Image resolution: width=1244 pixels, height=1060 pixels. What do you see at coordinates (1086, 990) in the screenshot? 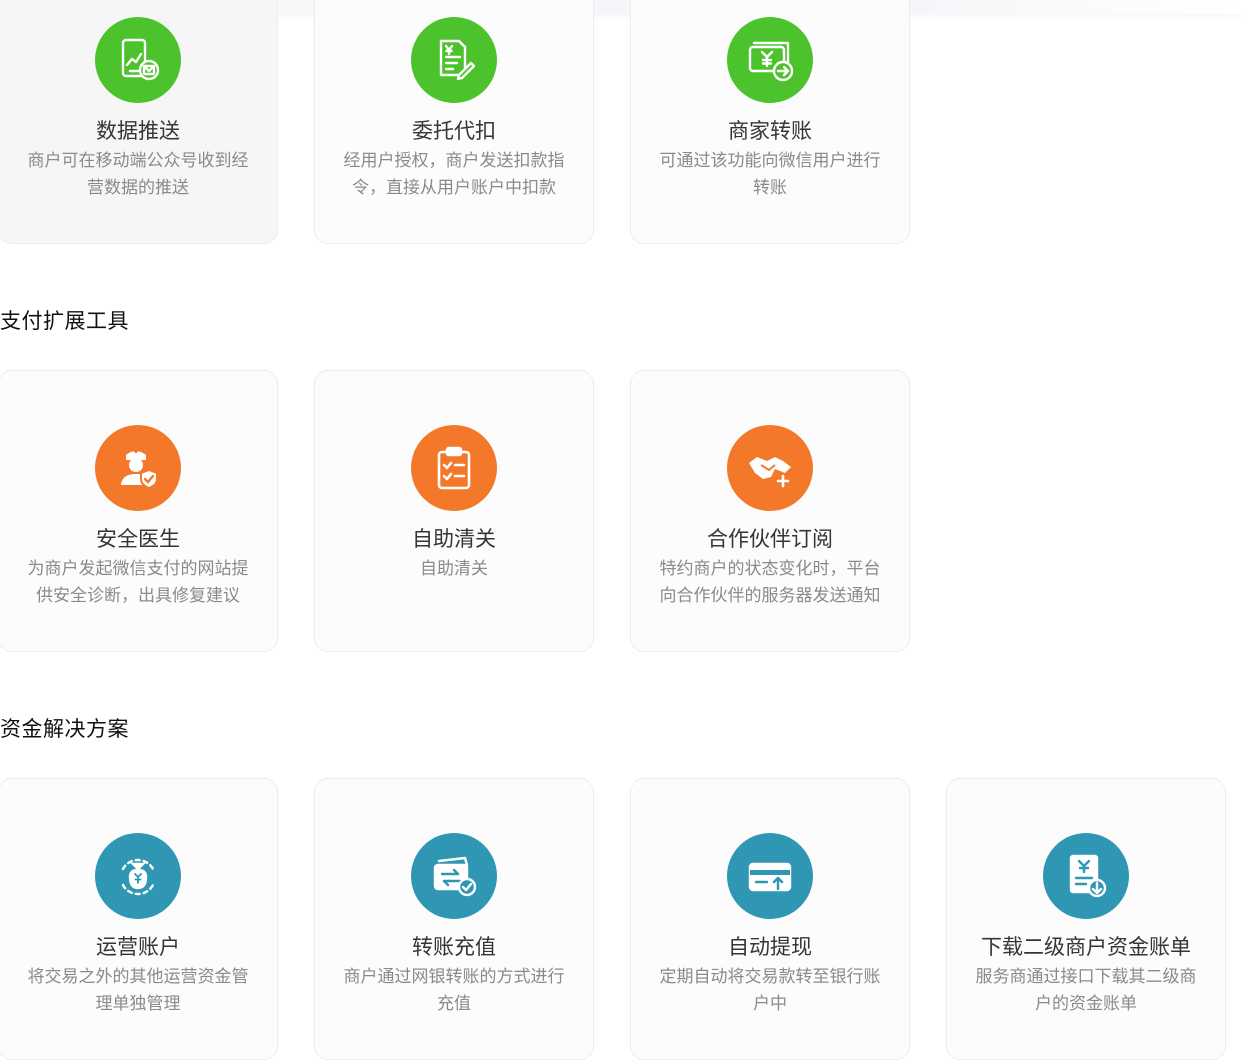
I see `card-description: 服务商通过接口下载其二级商户的资金账单` at bounding box center [1086, 990].